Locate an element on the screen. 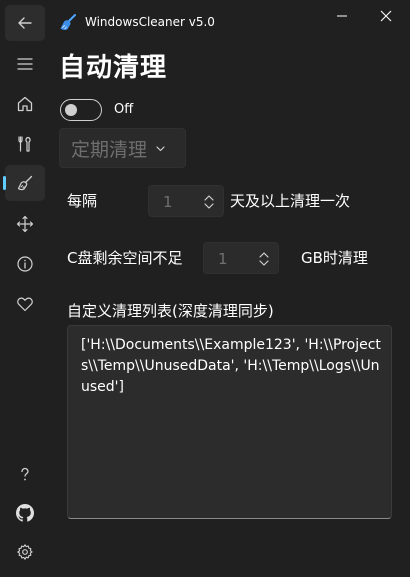 This screenshot has width=410, height=577. nav-favorites is located at coordinates (25, 304).